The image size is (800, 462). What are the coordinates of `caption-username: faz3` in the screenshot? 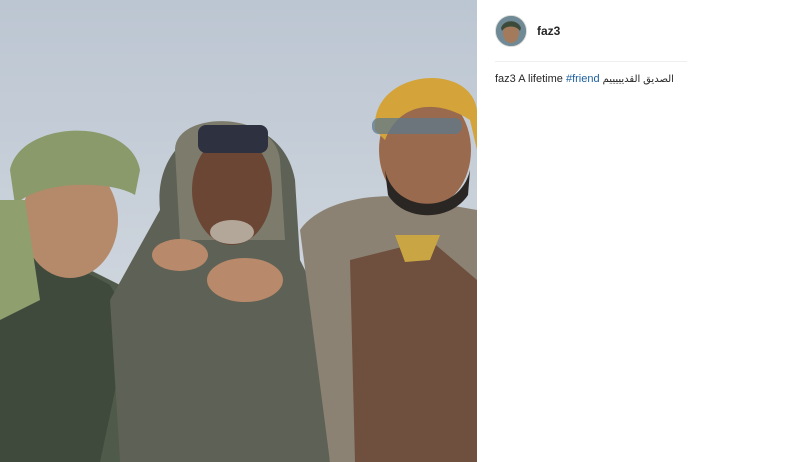 It's located at (505, 79).